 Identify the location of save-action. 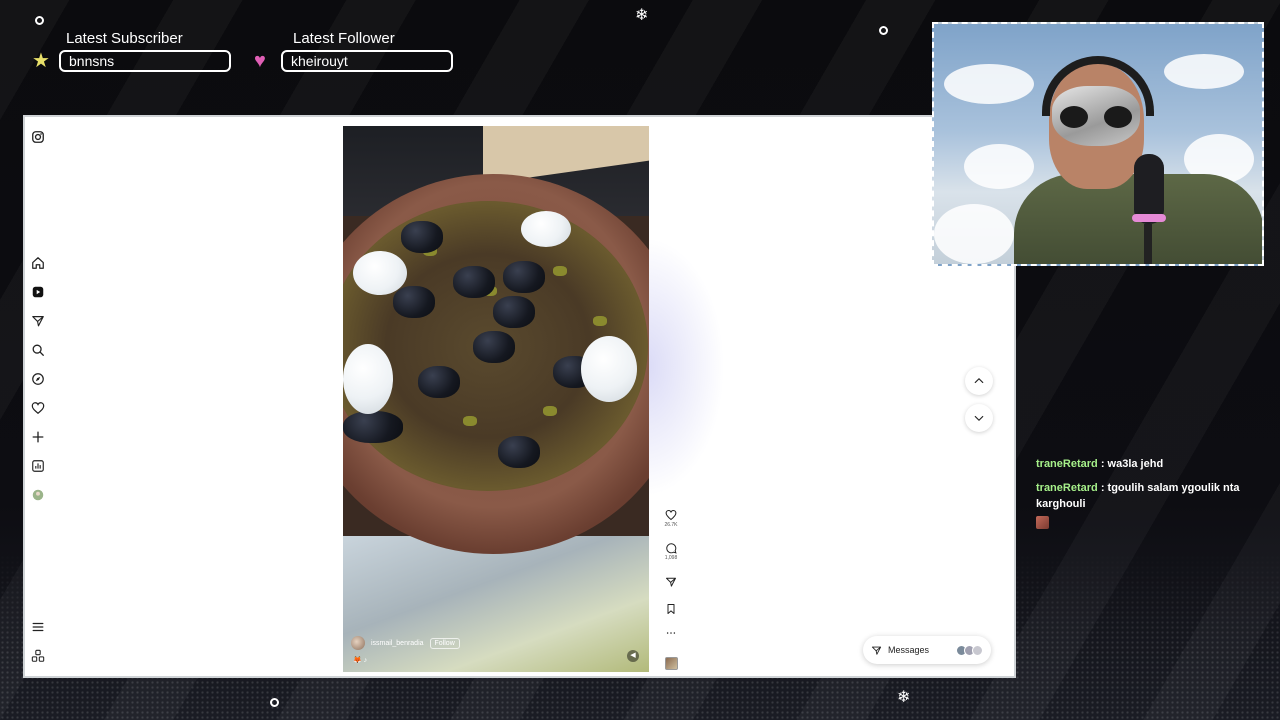
(671, 609).